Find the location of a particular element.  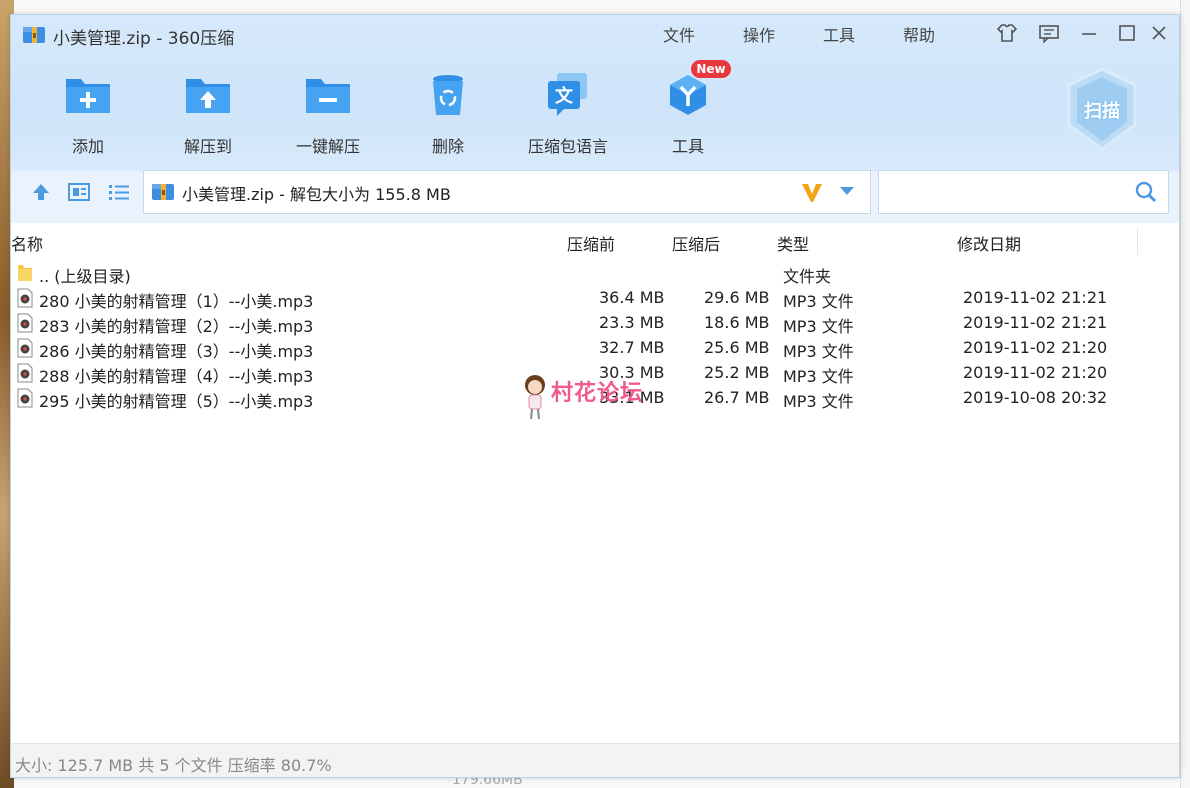

column-name: 名称 is located at coordinates (27, 243).